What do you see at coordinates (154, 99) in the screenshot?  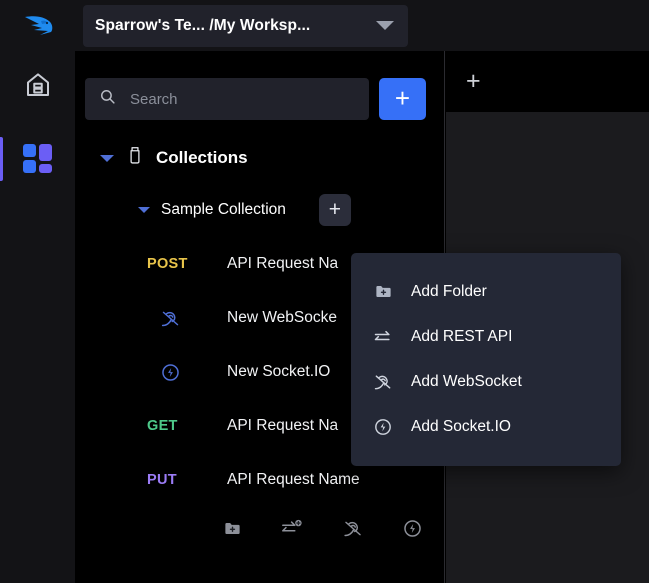 I see `search-placeholder: Search` at bounding box center [154, 99].